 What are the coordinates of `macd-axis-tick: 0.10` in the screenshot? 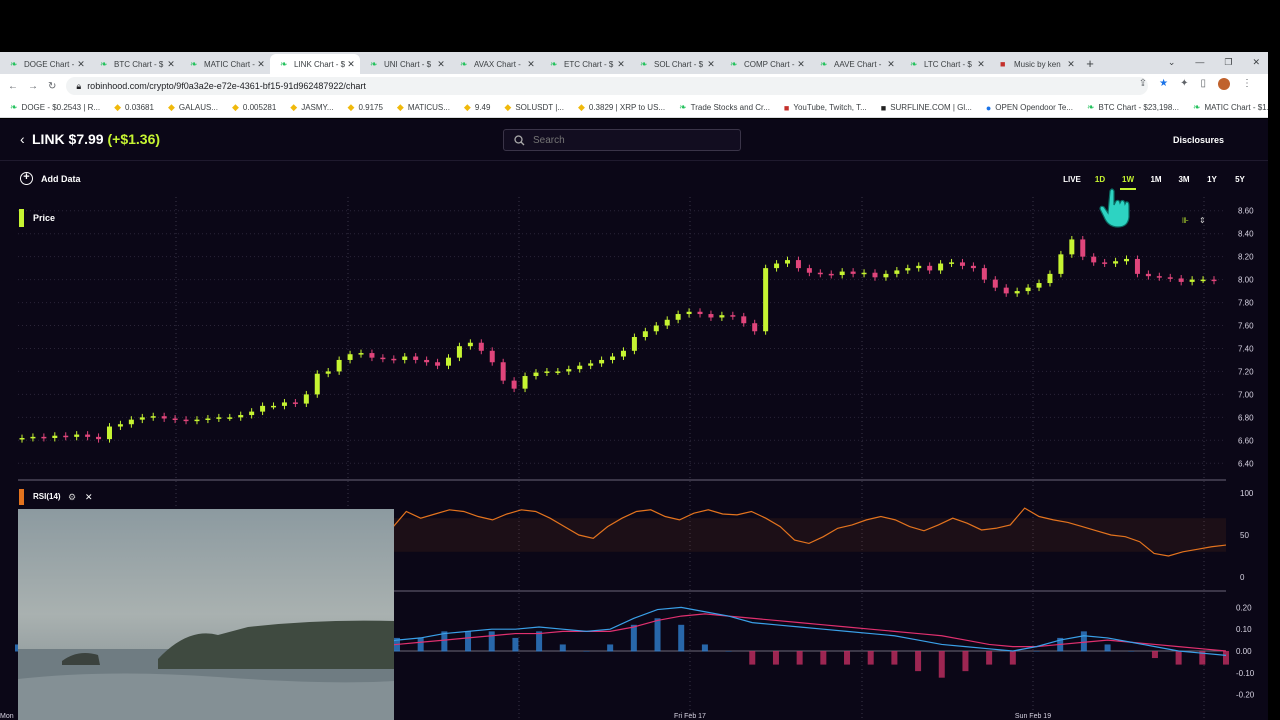 It's located at (1244, 629).